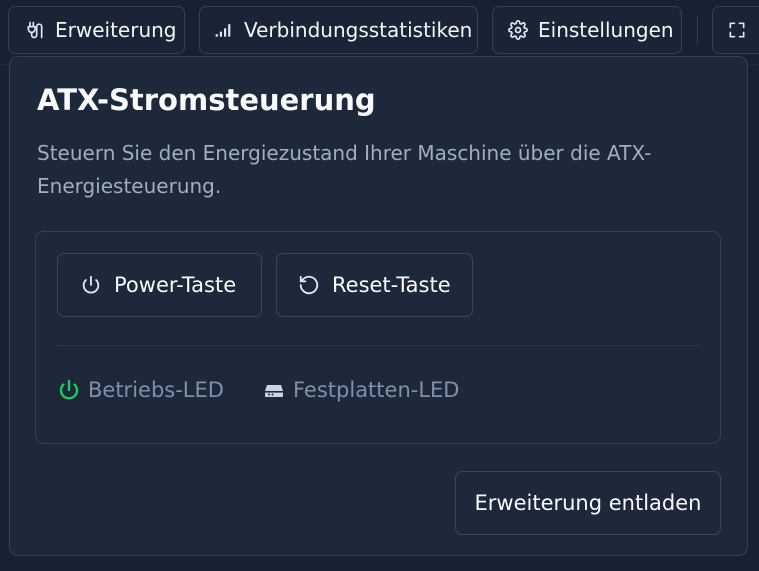 The image size is (759, 571). I want to click on power-led-icon, so click(69, 390).